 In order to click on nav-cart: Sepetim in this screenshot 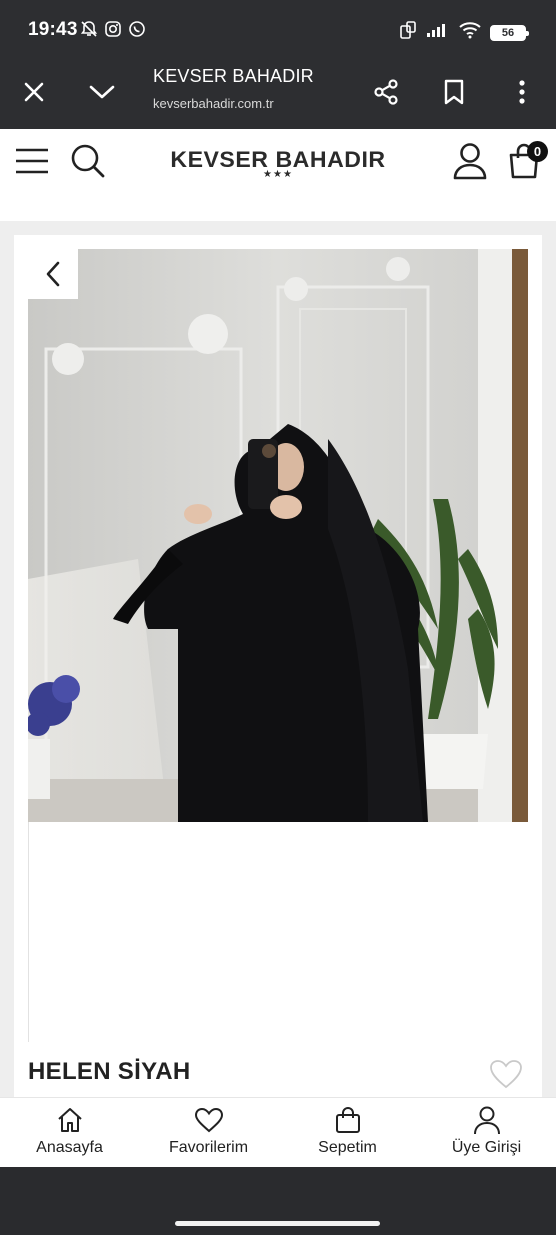, I will do `click(347, 1132)`.